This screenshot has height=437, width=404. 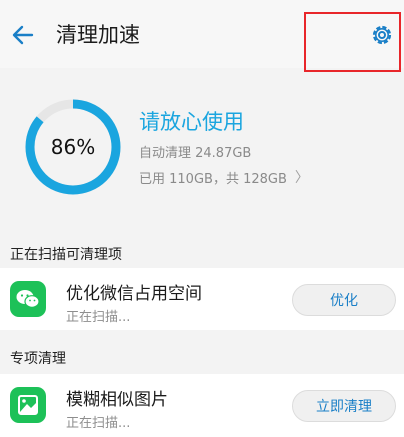 What do you see at coordinates (28, 299) in the screenshot?
I see `wechat-icon` at bounding box center [28, 299].